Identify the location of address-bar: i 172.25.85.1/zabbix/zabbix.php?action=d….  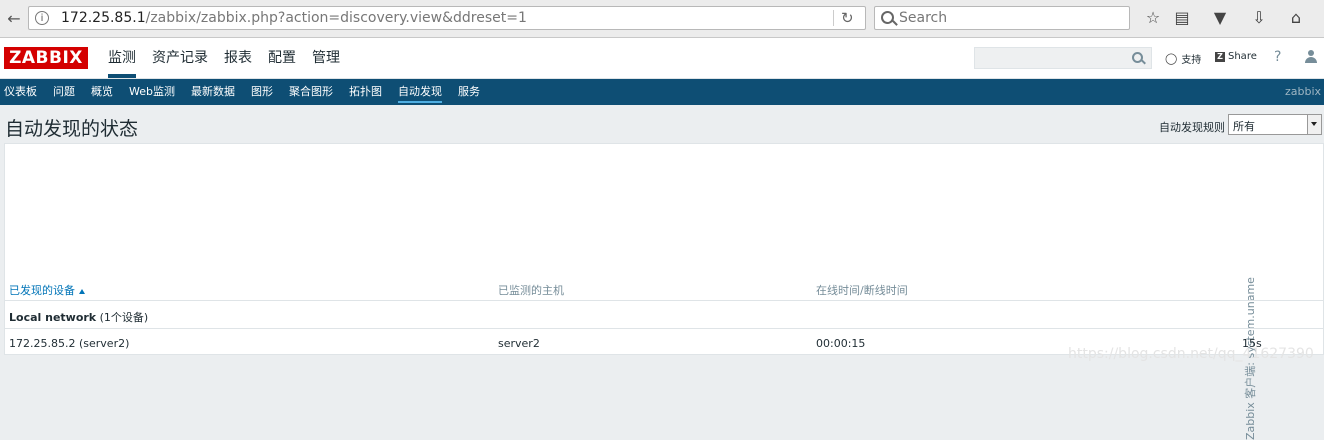
(447, 18).